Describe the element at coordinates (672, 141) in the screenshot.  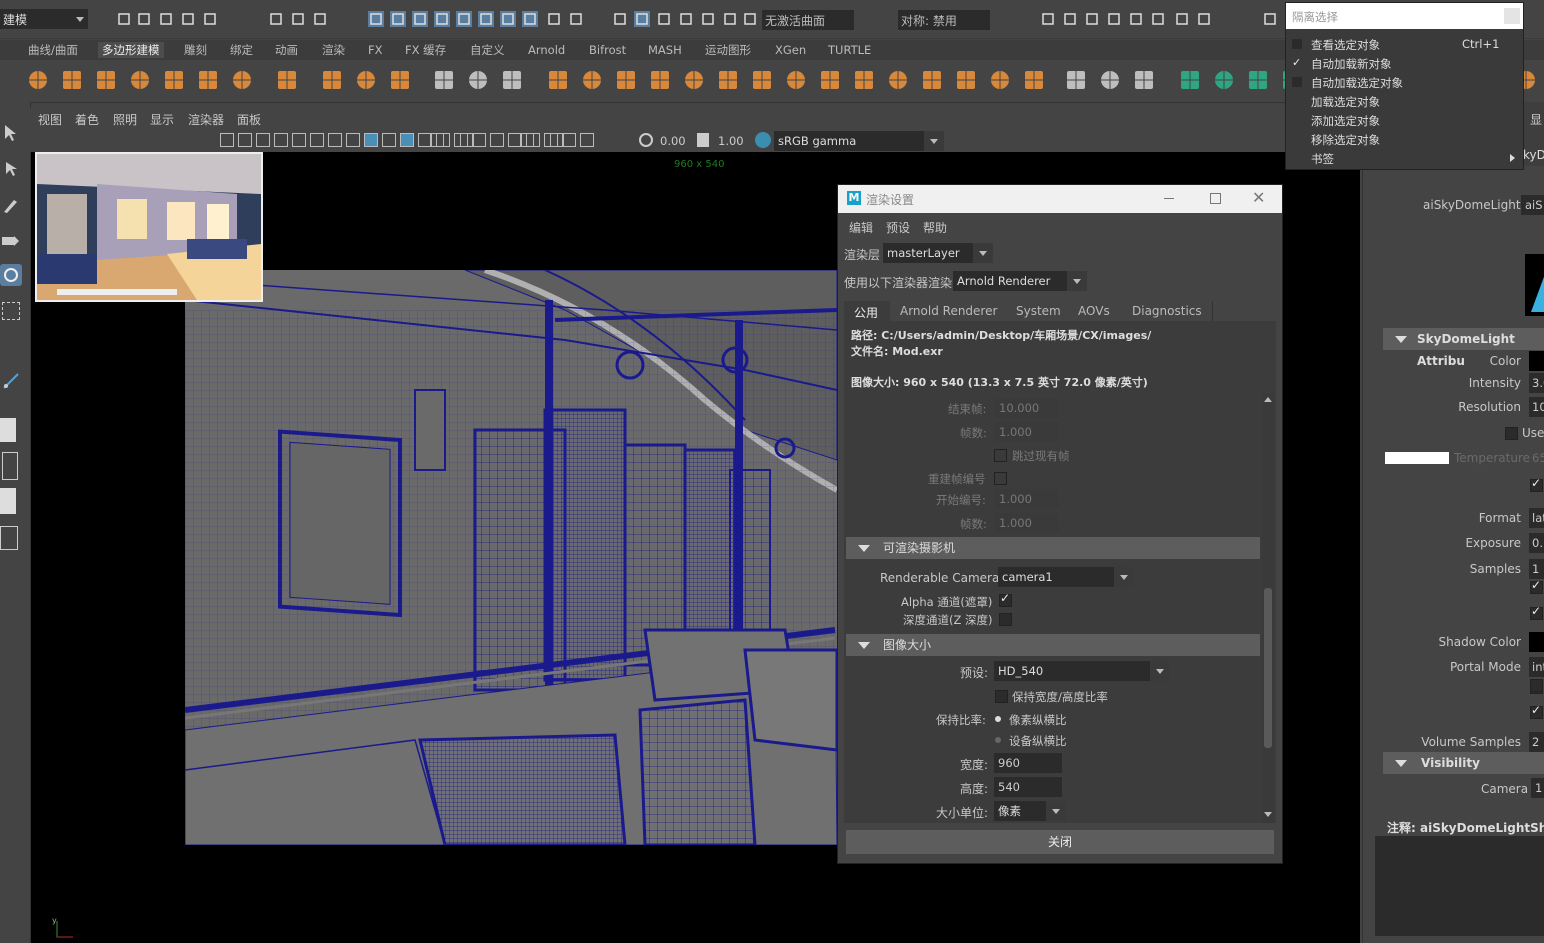
I see `exposure-field: 0.00` at that location.